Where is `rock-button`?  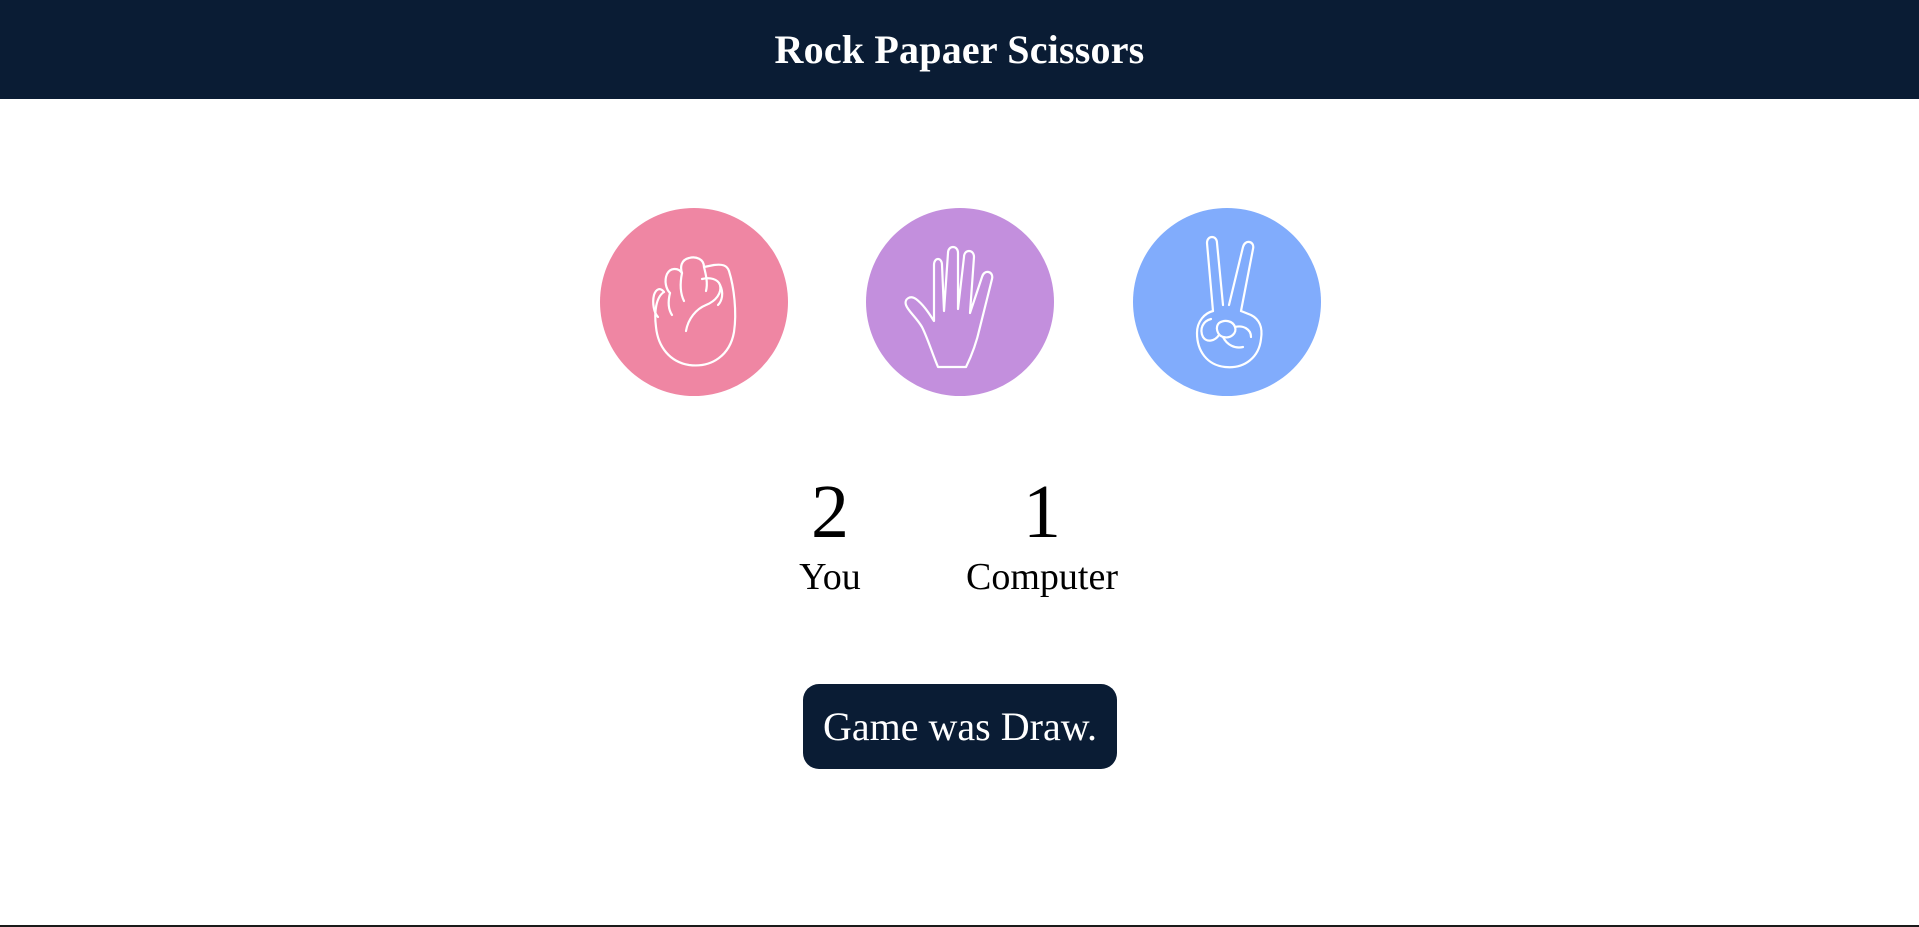 rock-button is located at coordinates (694, 302).